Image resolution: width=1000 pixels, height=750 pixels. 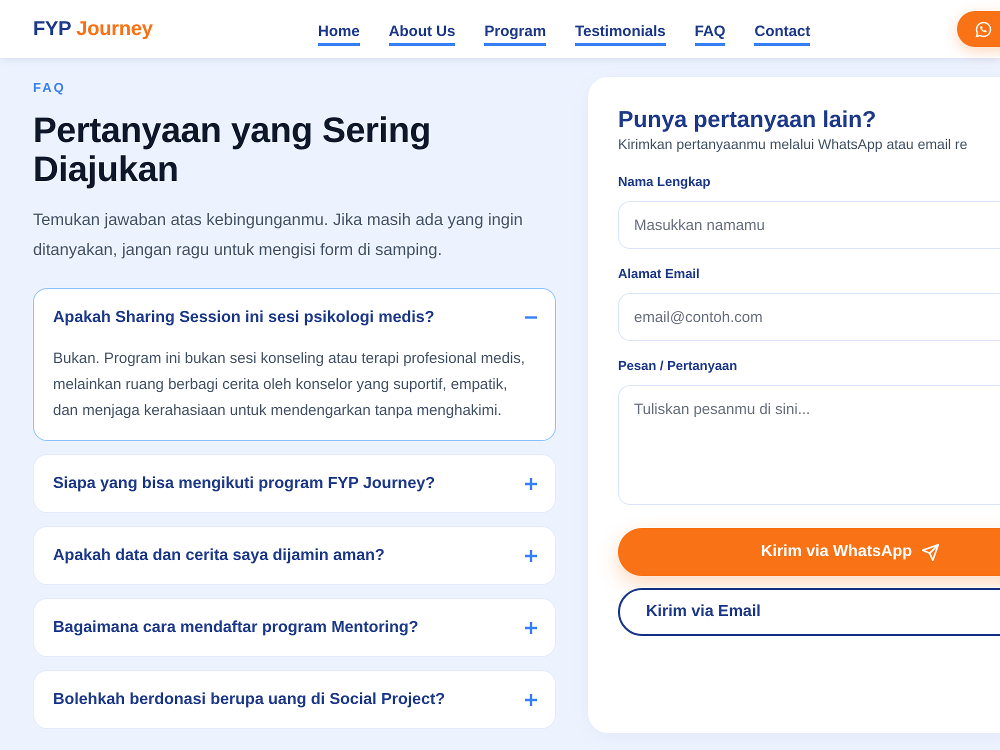 What do you see at coordinates (747, 119) in the screenshot?
I see `card-title: Punya pertanyaan lain?` at bounding box center [747, 119].